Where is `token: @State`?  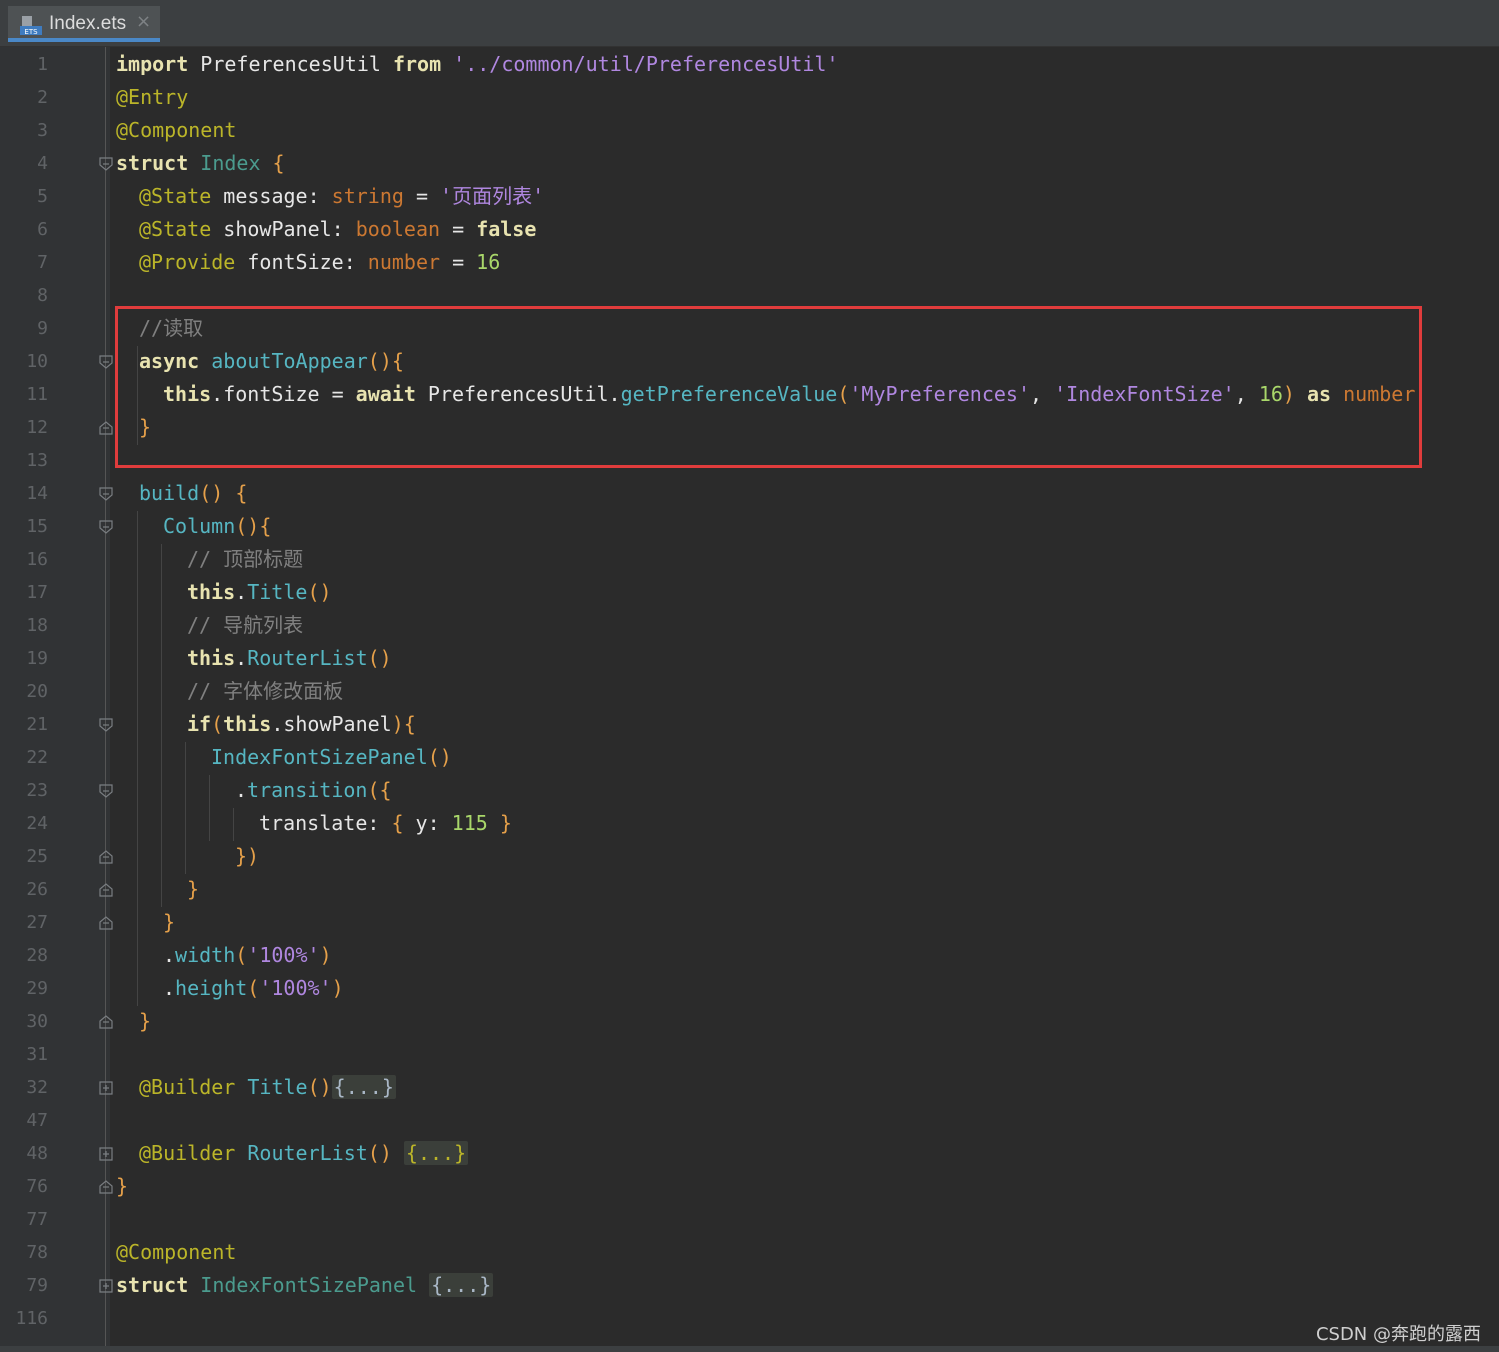
token: @State is located at coordinates (175, 196).